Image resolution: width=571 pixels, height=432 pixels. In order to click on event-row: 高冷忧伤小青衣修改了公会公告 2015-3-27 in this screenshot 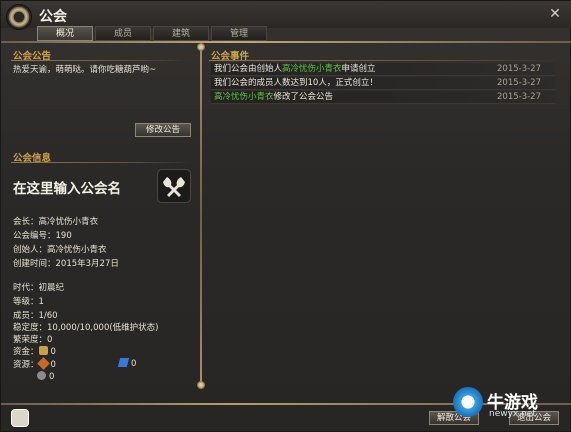, I will do `click(383, 97)`.